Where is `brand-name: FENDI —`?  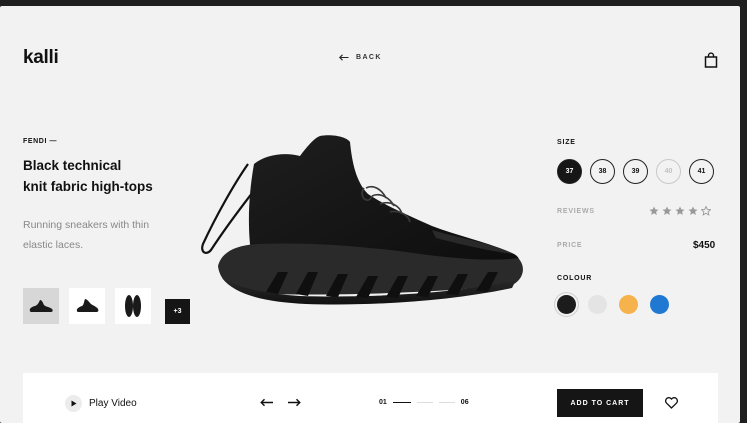
brand-name: FENDI — is located at coordinates (40, 141).